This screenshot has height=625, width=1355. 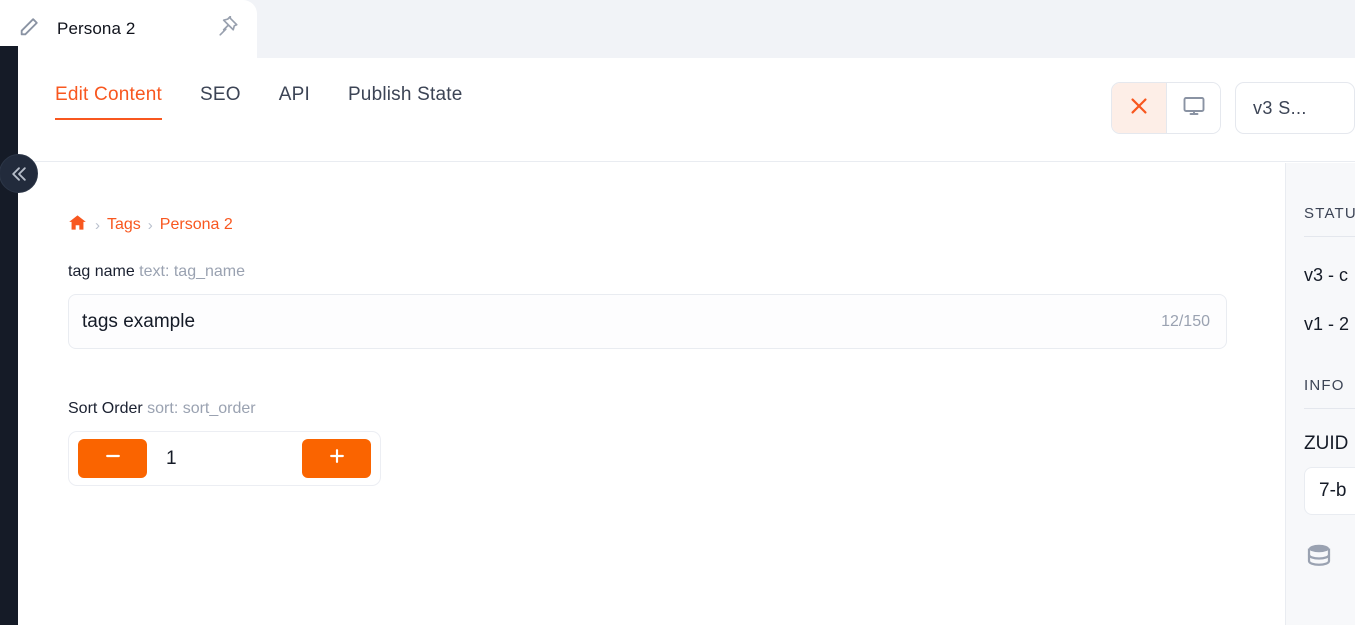 What do you see at coordinates (1329, 491) in the screenshot?
I see `meta-zuid-value: 7-b` at bounding box center [1329, 491].